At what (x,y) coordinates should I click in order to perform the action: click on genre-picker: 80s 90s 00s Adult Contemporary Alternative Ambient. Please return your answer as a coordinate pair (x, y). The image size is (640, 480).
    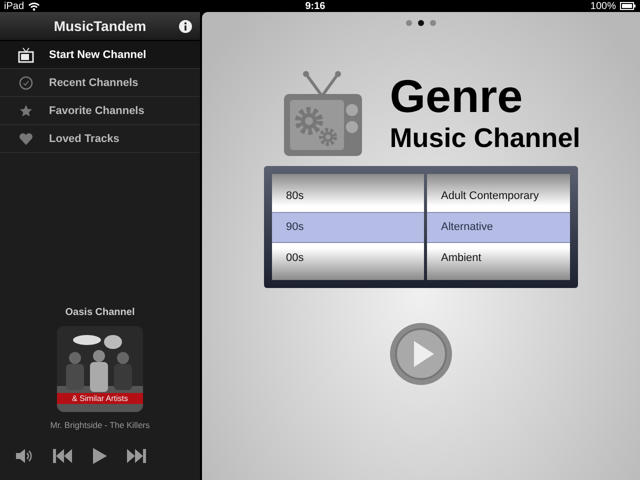
    Looking at the image, I should click on (421, 227).